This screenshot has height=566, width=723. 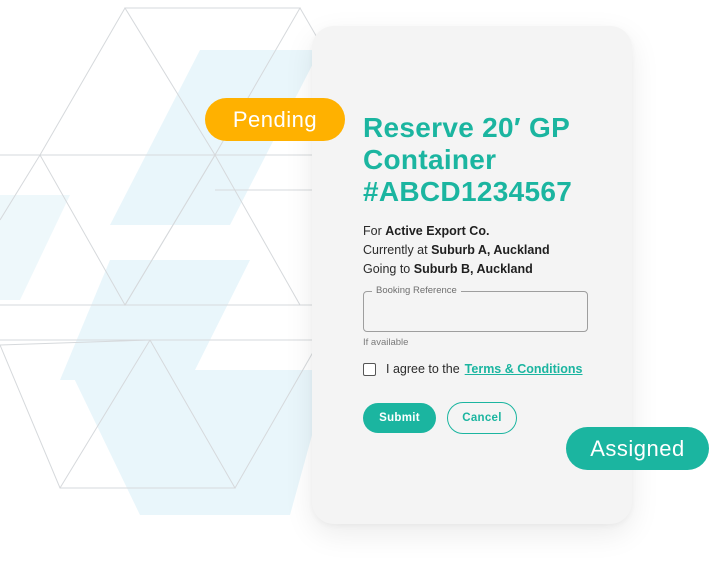 I want to click on destination-prefix: Going to, so click(x=387, y=269).